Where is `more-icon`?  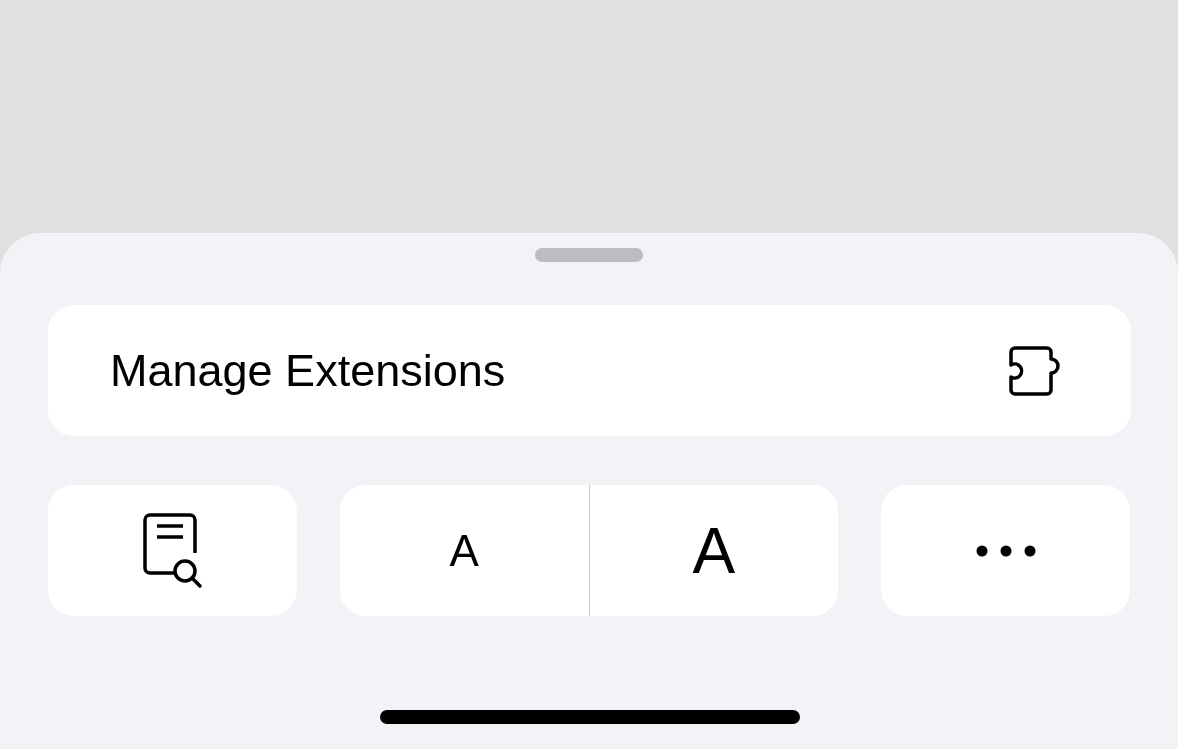
more-icon is located at coordinates (1005, 550).